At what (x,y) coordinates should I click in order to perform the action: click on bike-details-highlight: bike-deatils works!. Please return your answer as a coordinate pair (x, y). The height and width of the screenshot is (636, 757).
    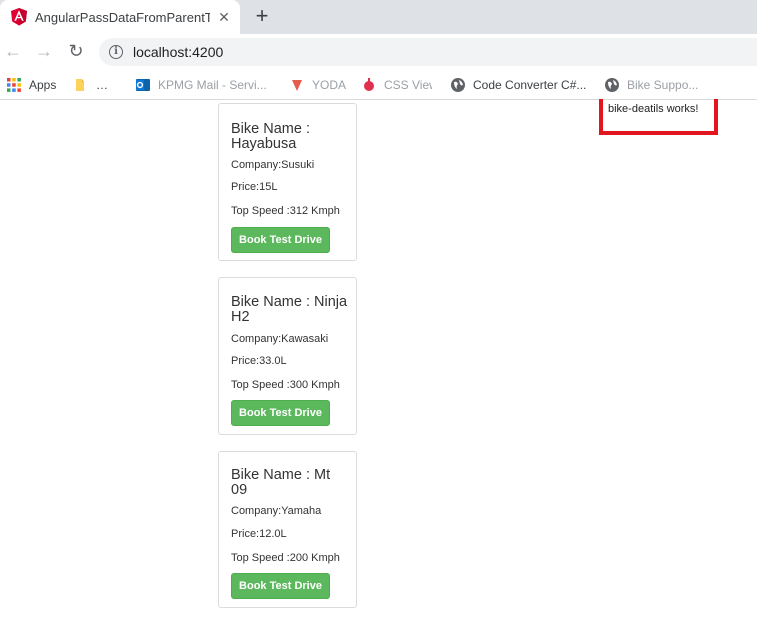
    Looking at the image, I should click on (658, 117).